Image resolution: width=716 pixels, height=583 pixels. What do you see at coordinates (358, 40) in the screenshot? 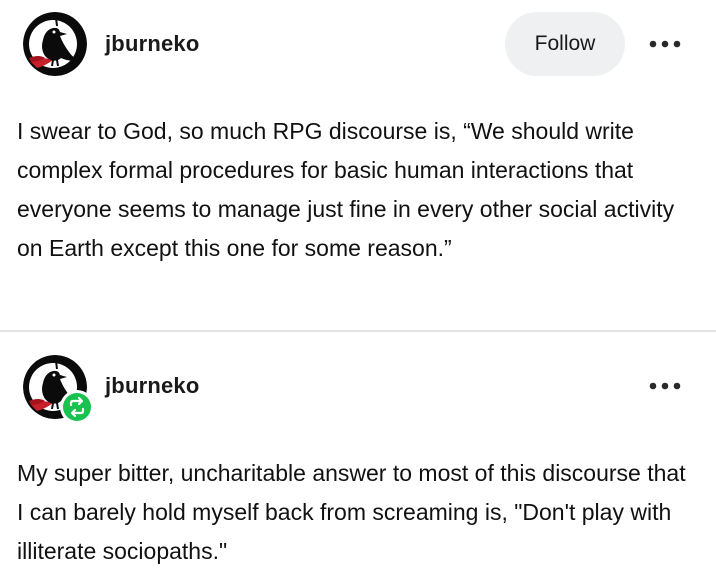
I see `post-header: jburneko Follow` at bounding box center [358, 40].